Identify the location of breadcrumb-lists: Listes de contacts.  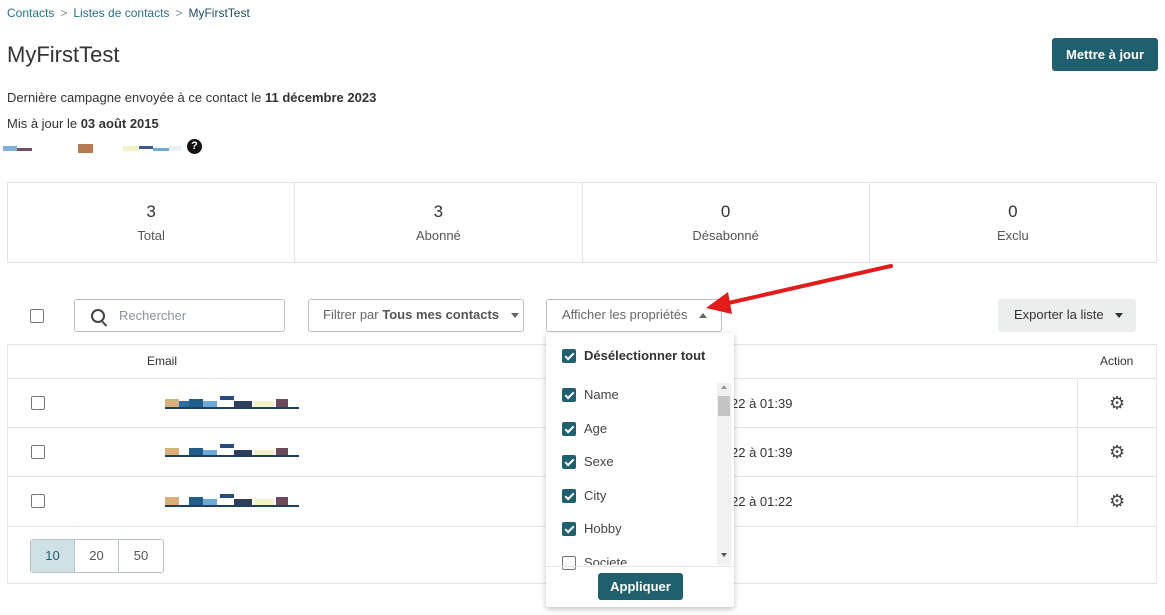
(121, 13).